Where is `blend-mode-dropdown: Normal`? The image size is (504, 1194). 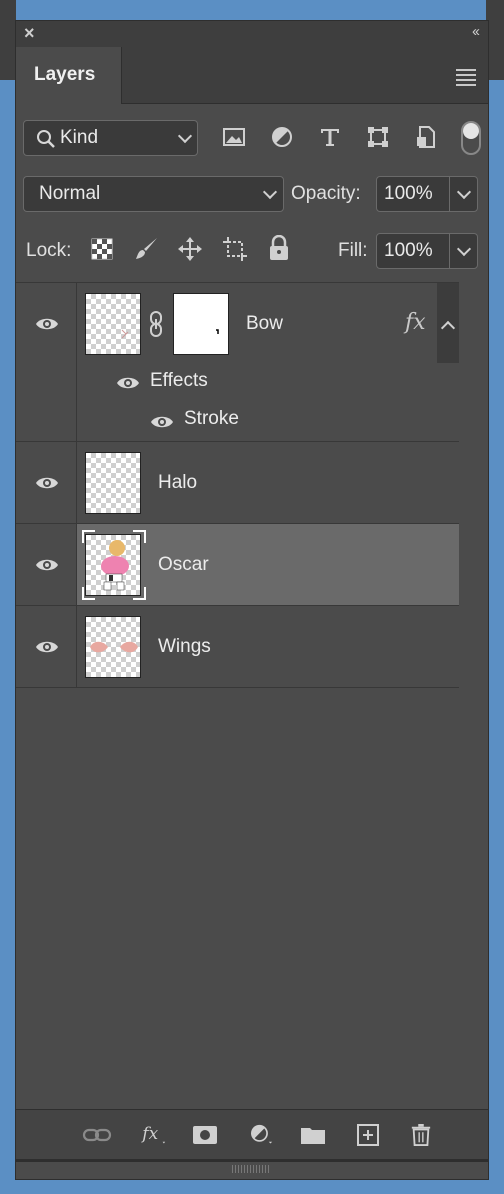 blend-mode-dropdown: Normal is located at coordinates (153, 194).